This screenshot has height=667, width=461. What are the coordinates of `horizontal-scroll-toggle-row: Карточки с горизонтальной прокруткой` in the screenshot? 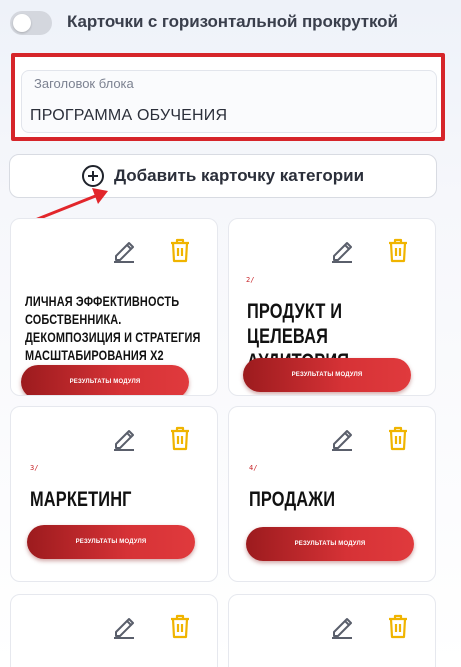 It's located at (204, 23).